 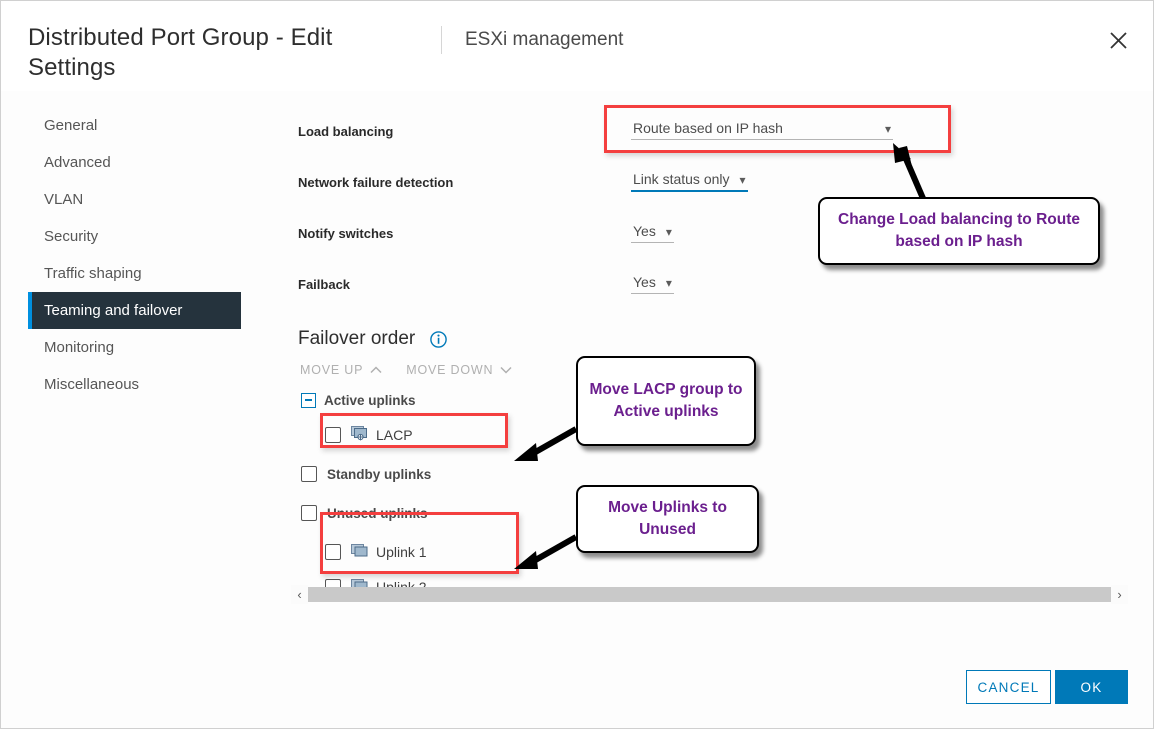 I want to click on notify-switches-value: Yes, so click(x=644, y=231).